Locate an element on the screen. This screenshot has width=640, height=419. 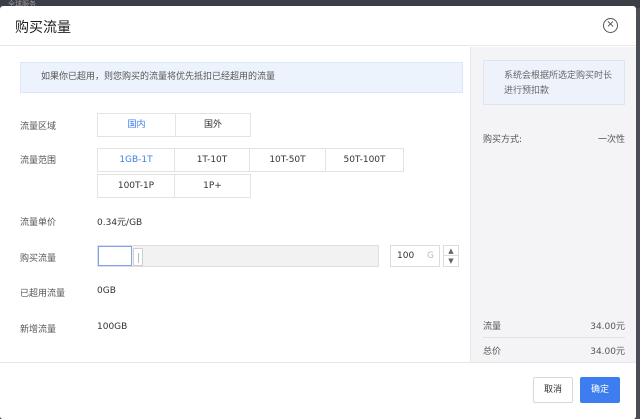
range-option-1gb-1t: 1GB-1T is located at coordinates (136, 160).